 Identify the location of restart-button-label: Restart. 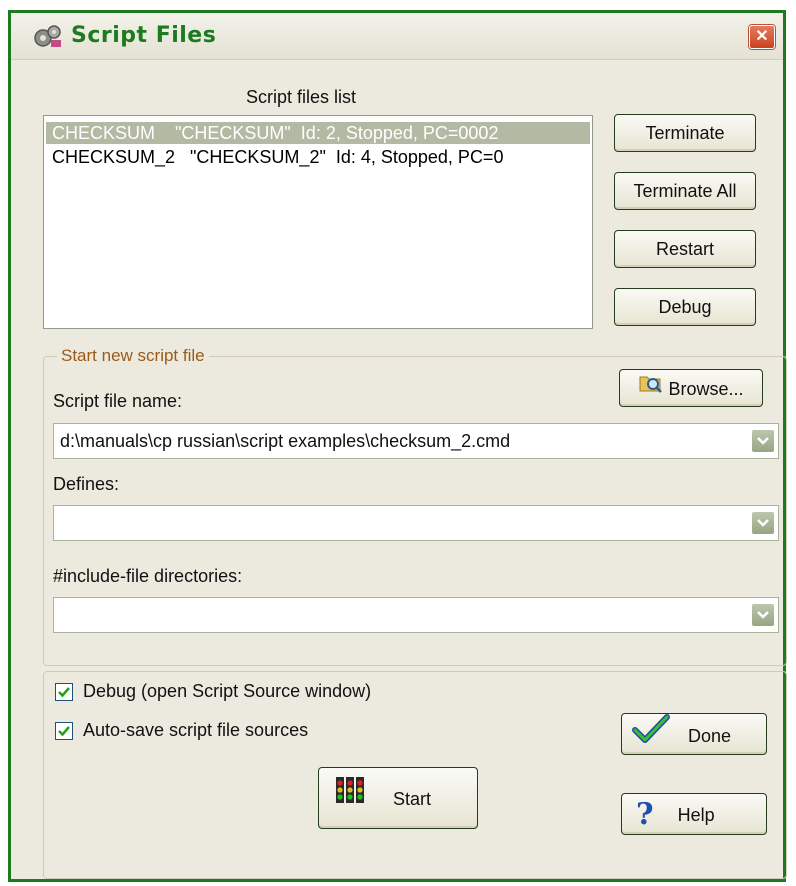
(685, 249).